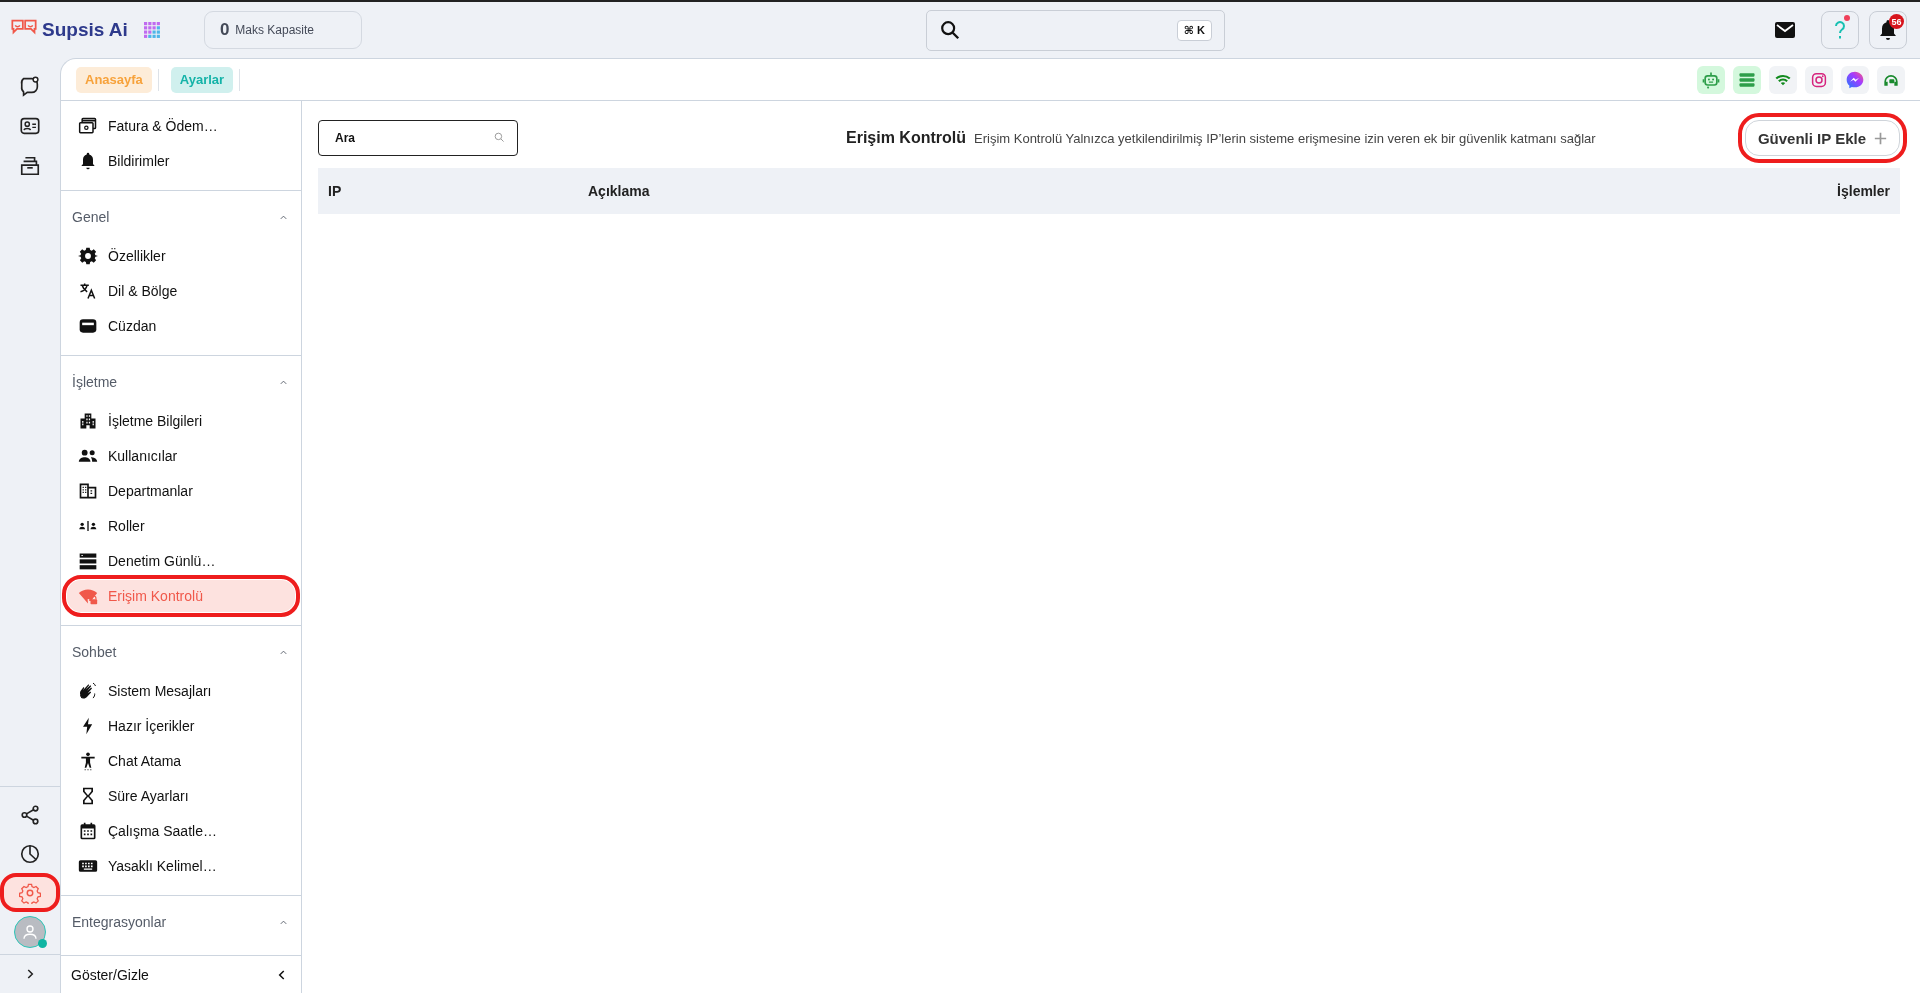  What do you see at coordinates (30, 853) in the screenshot?
I see `pie-chart-icon` at bounding box center [30, 853].